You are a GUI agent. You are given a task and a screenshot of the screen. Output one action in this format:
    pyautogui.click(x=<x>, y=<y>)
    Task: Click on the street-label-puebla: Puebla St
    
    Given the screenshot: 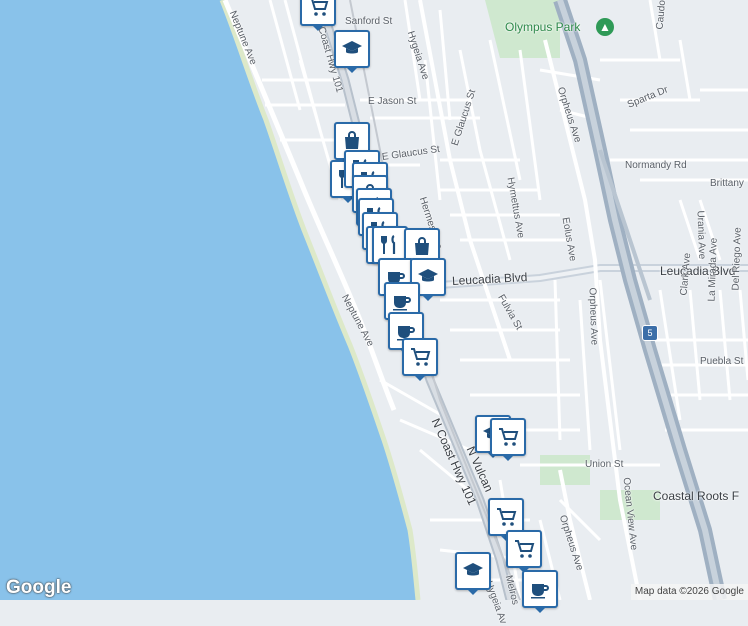 What is the action you would take?
    pyautogui.click(x=722, y=361)
    